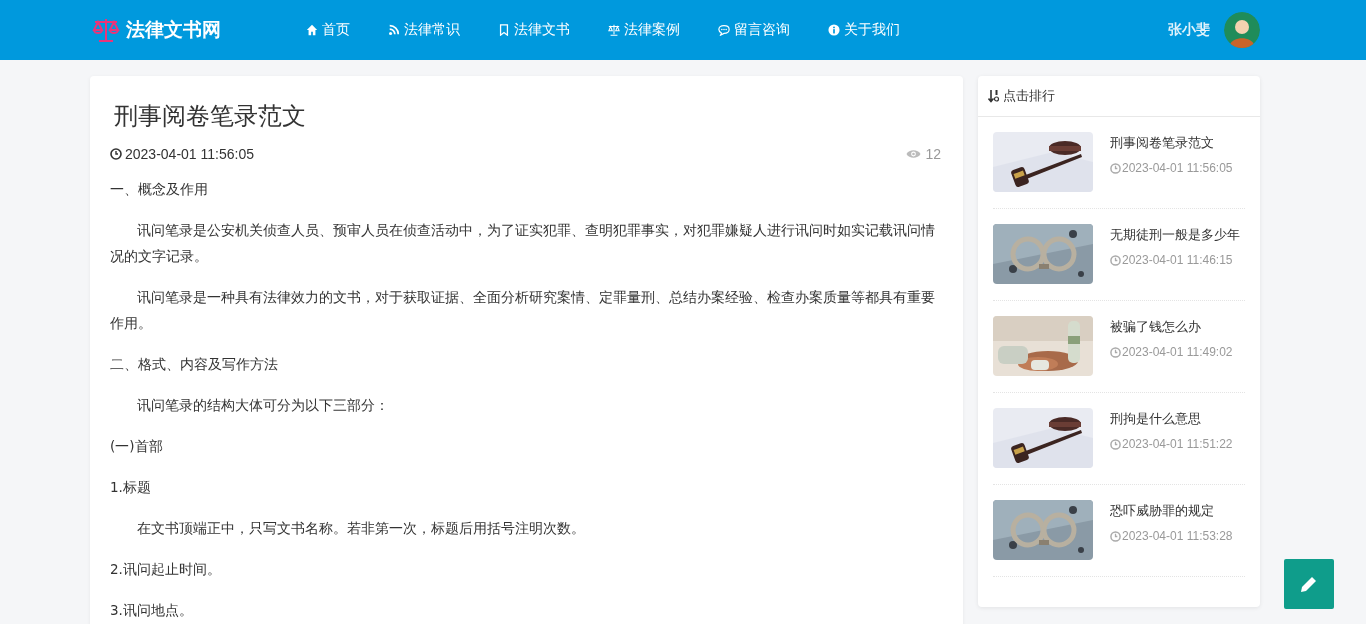  I want to click on paragraph: 二、格式、内容及写作方法, so click(194, 364).